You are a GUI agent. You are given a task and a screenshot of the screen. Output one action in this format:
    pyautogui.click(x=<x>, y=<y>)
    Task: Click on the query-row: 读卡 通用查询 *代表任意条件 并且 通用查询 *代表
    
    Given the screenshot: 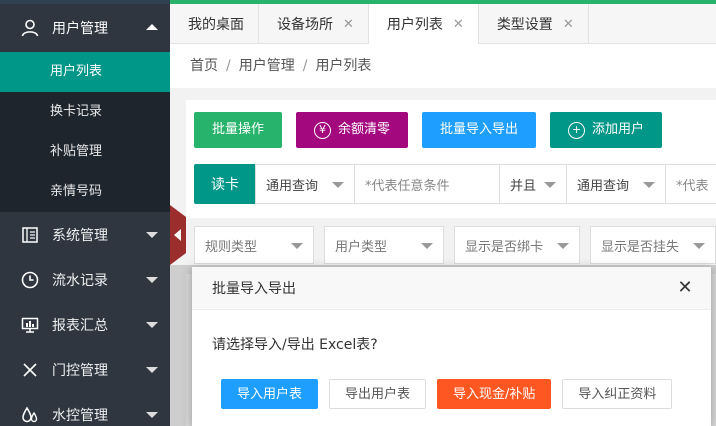 What is the action you would take?
    pyautogui.click(x=455, y=184)
    